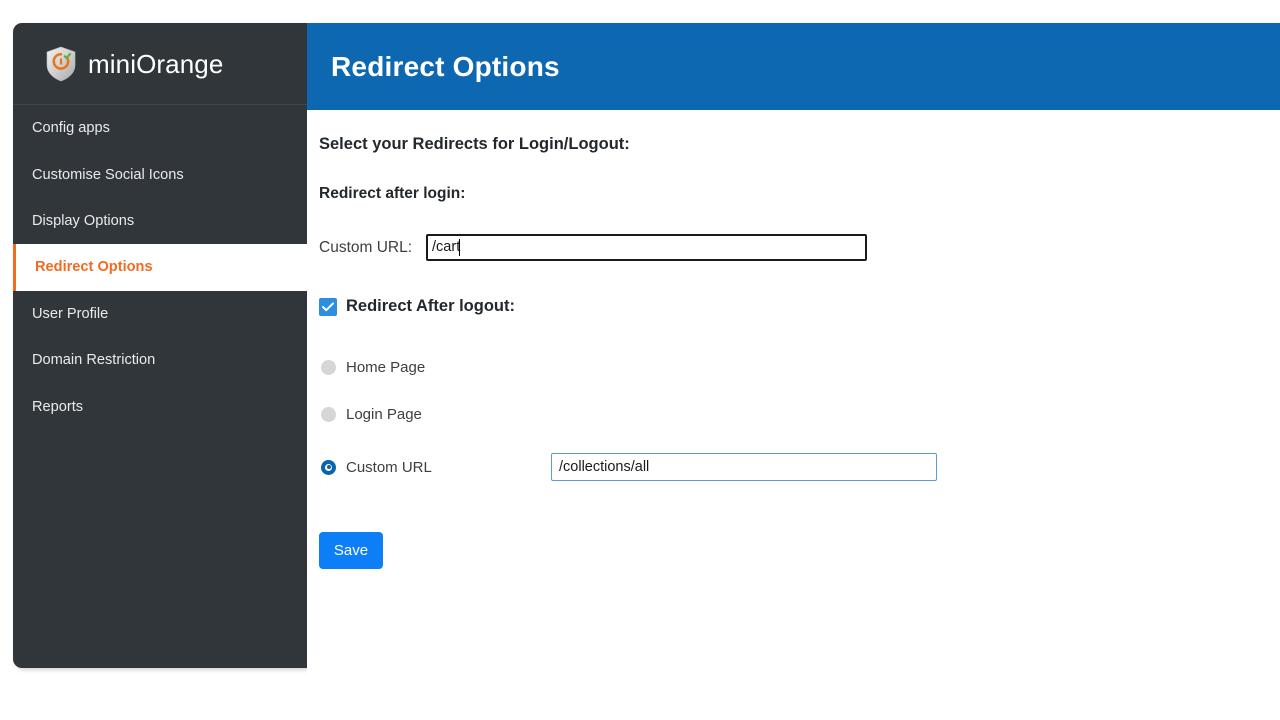 The image size is (1280, 720). What do you see at coordinates (392, 193) in the screenshot?
I see `redirect-after-login-label: Redirect after login:` at bounding box center [392, 193].